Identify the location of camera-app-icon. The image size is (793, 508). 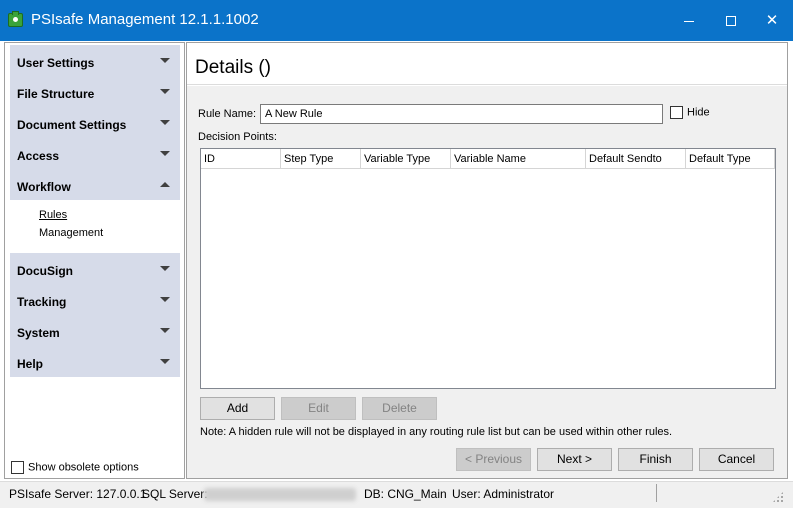
(15, 19).